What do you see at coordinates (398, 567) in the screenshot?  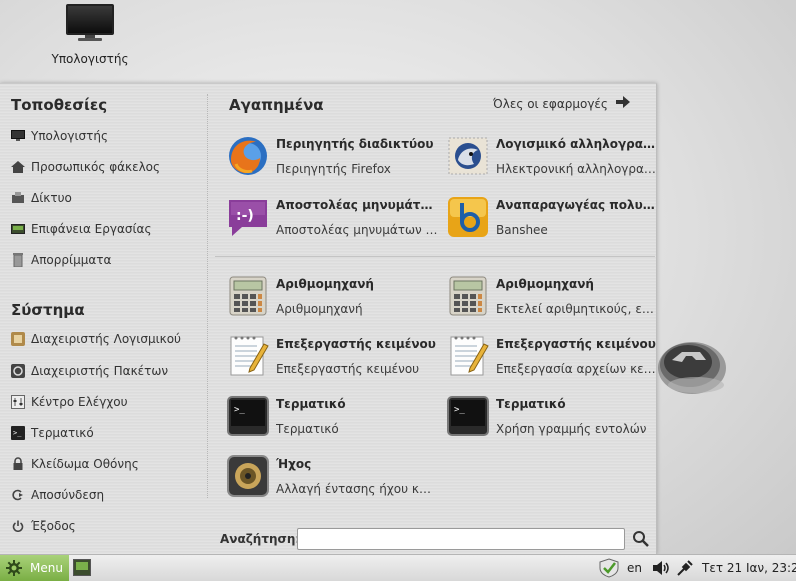 I see `taskbar: Menu en Τετ 21 Ιαν, 23:24` at bounding box center [398, 567].